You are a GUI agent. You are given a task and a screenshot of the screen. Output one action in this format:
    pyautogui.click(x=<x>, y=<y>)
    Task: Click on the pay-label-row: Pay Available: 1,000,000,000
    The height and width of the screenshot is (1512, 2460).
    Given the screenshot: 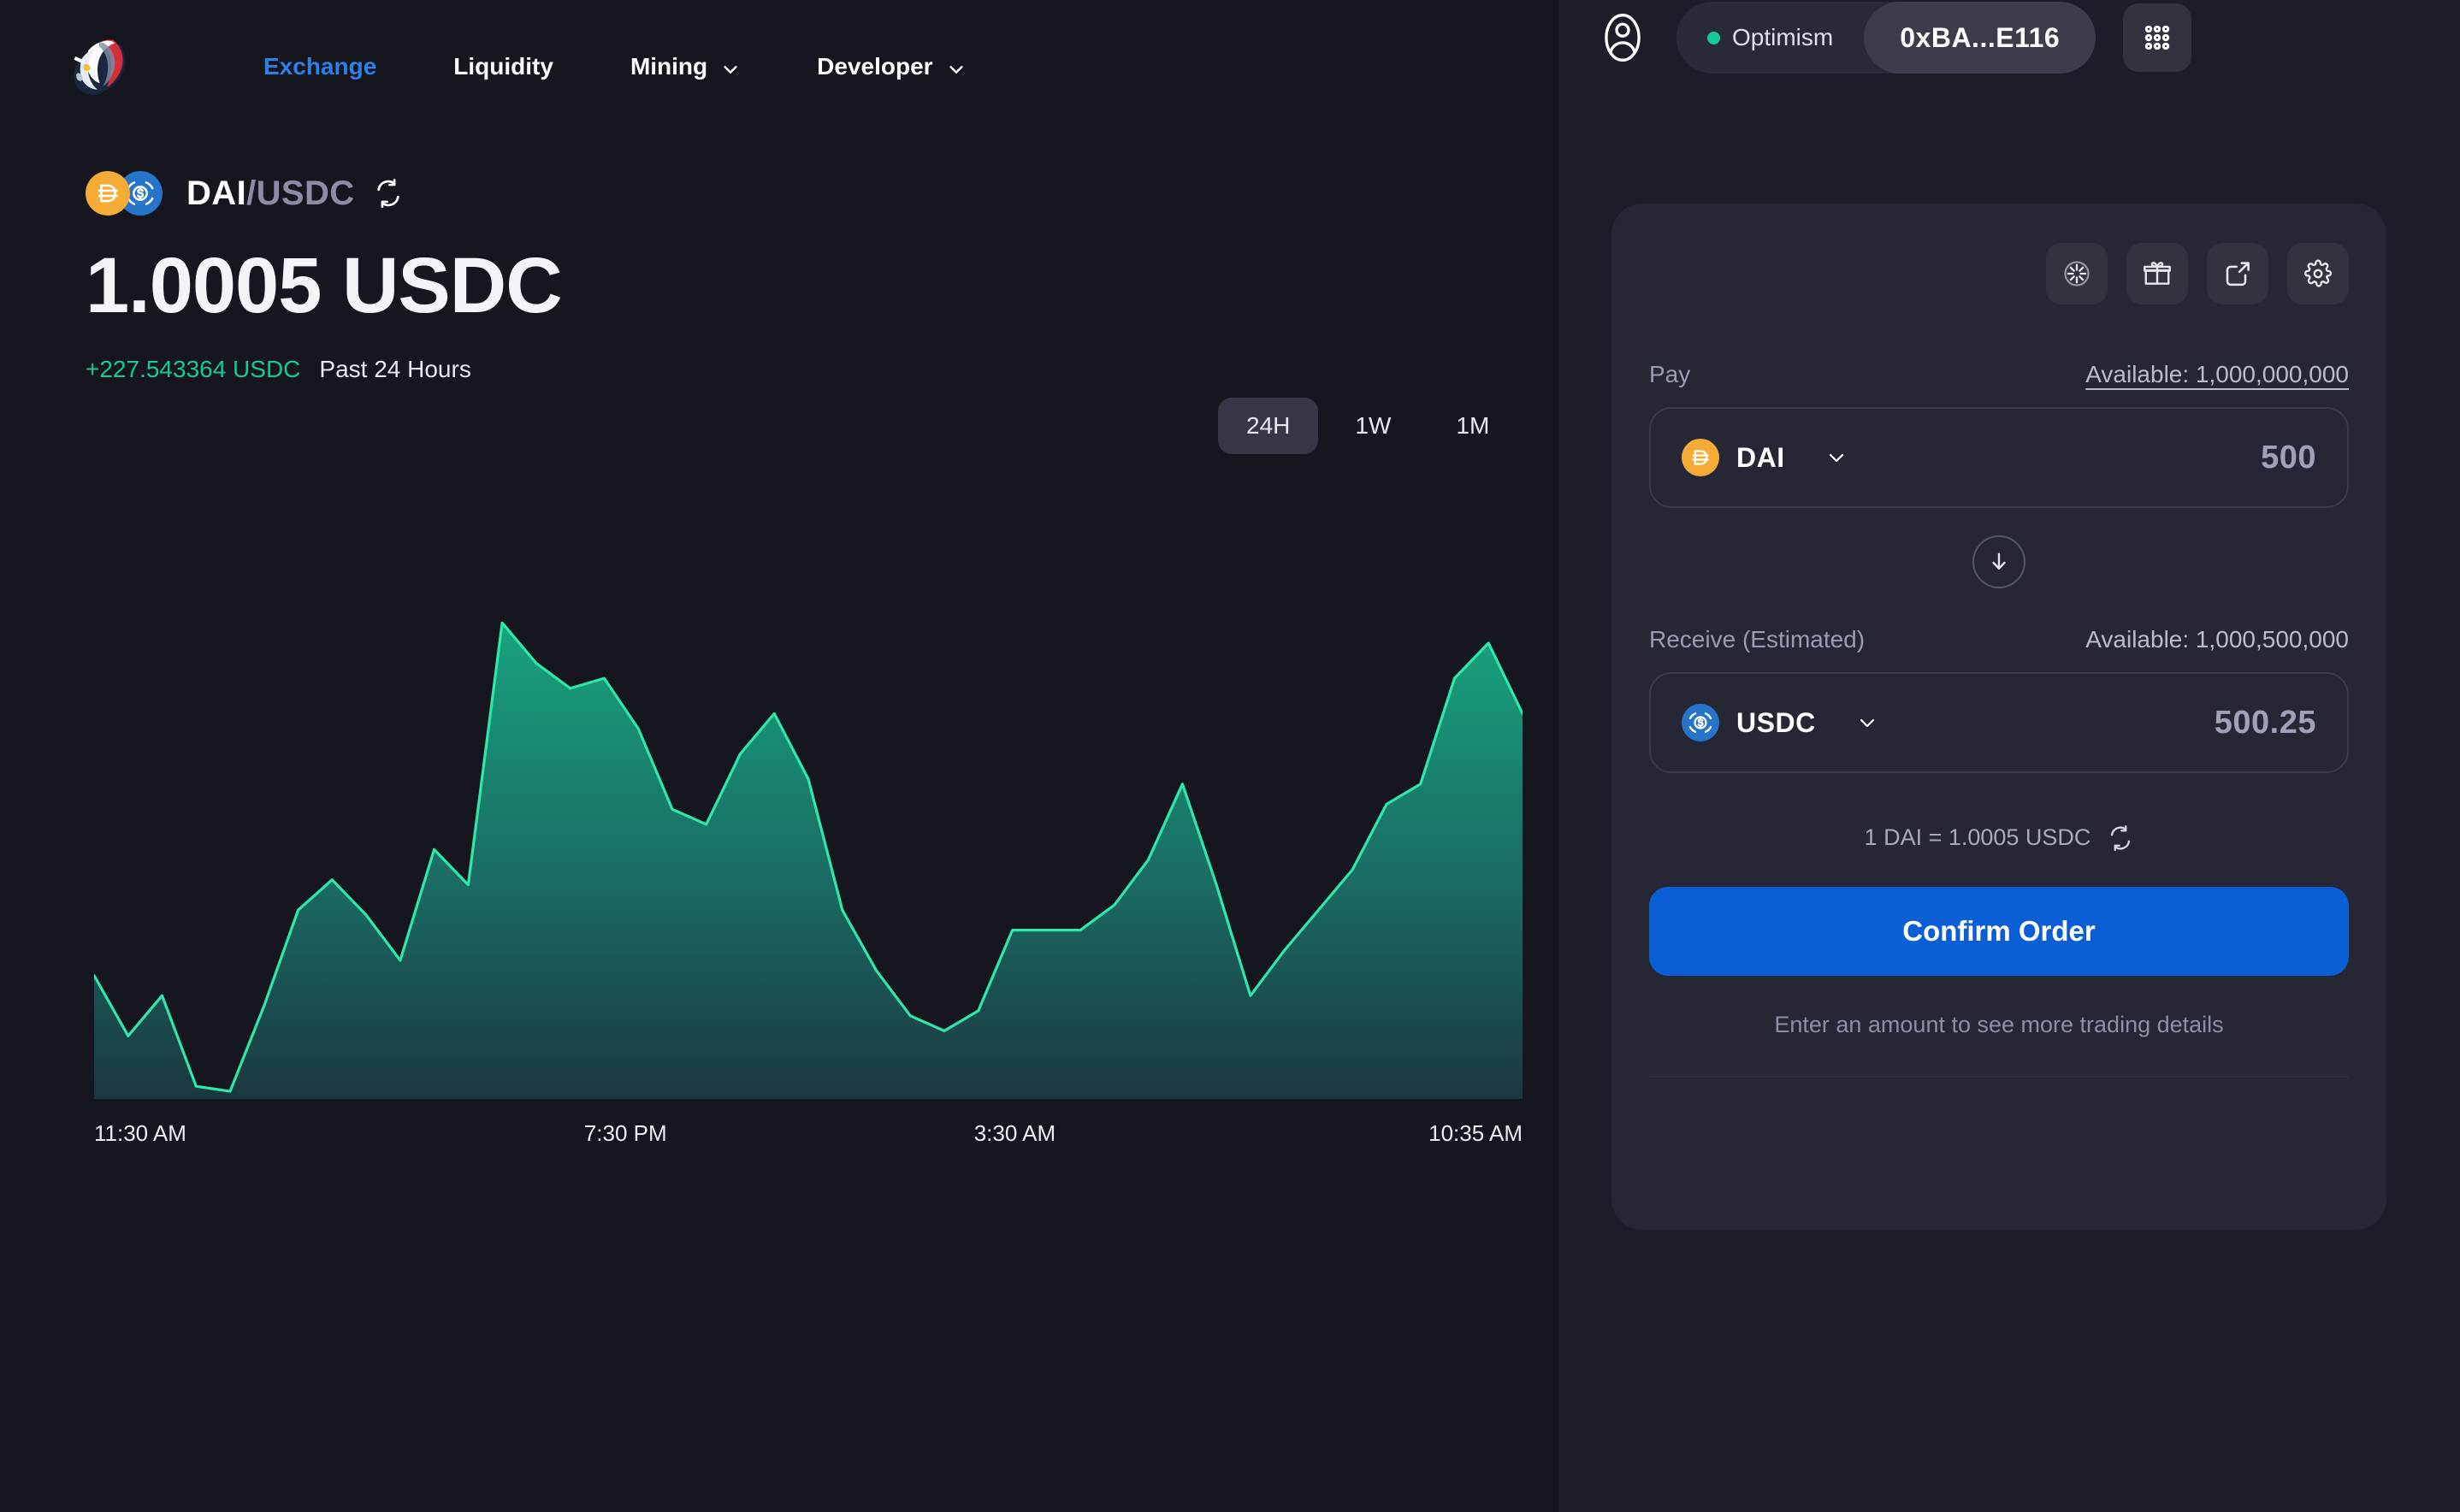 What is the action you would take?
    pyautogui.click(x=1999, y=374)
    